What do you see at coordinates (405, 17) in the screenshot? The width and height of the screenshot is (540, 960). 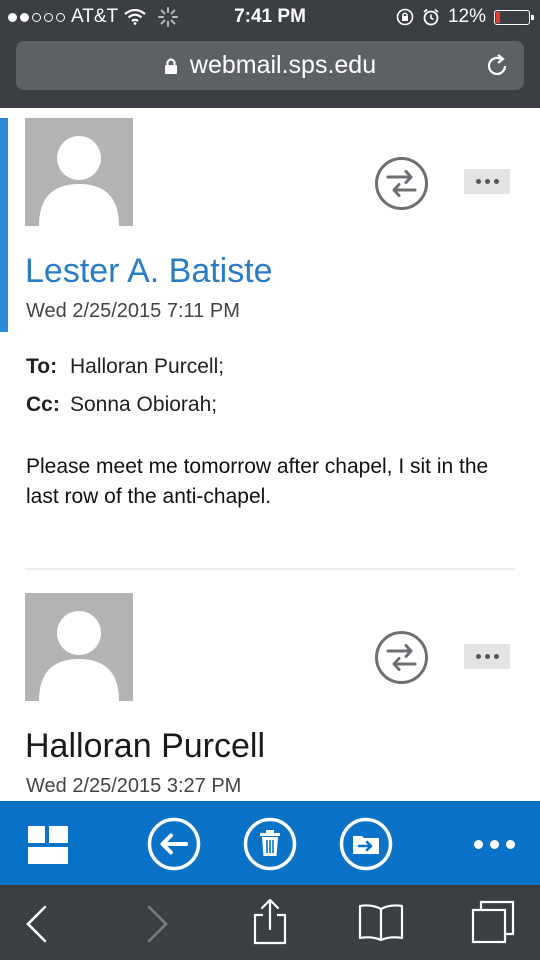 I see `rotation-lock-icon` at bounding box center [405, 17].